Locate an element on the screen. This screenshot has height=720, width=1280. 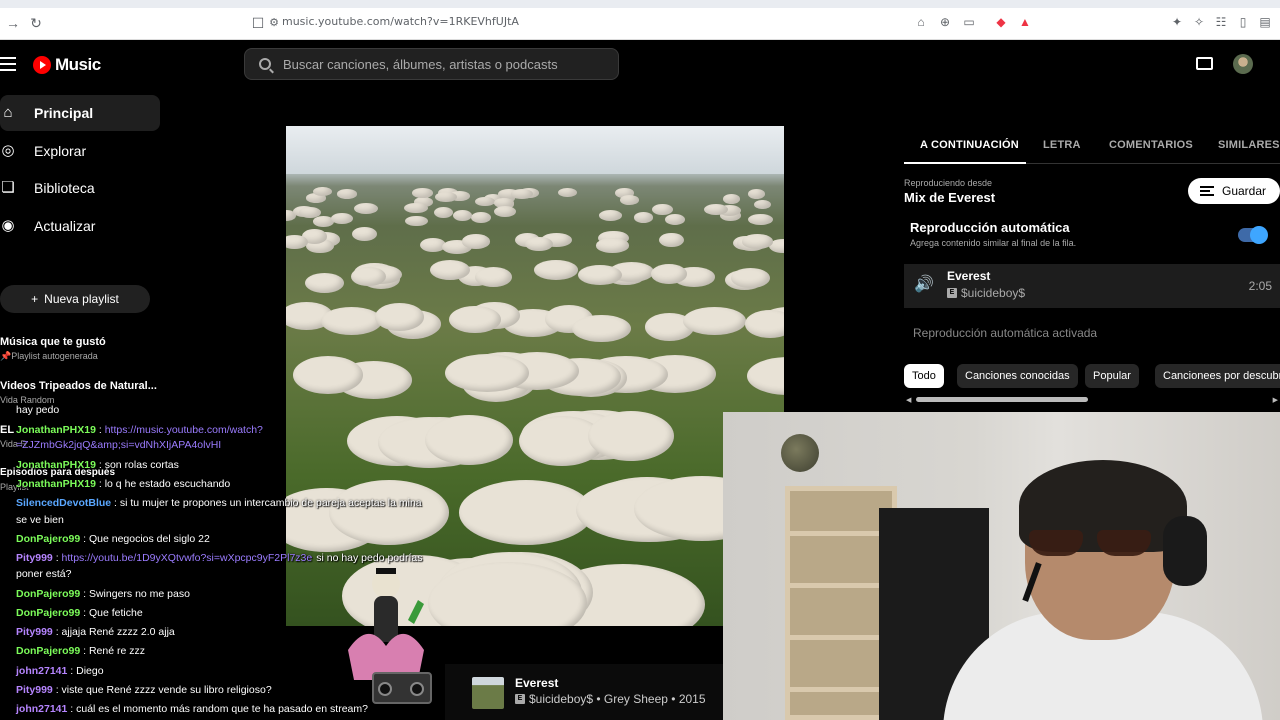
browser-tabstrip is located at coordinates (640, 4).